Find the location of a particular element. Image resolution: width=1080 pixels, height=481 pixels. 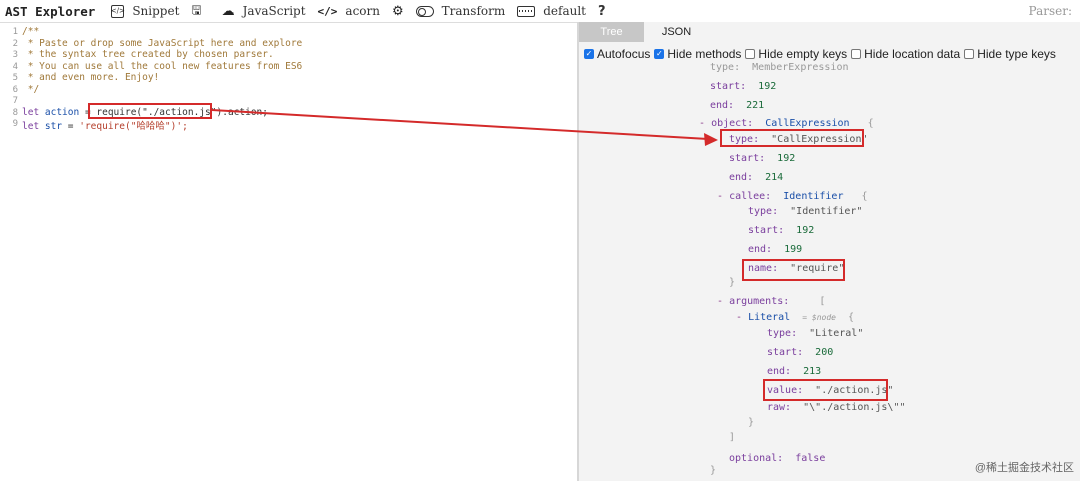

line-number: 7 is located at coordinates (15, 101).